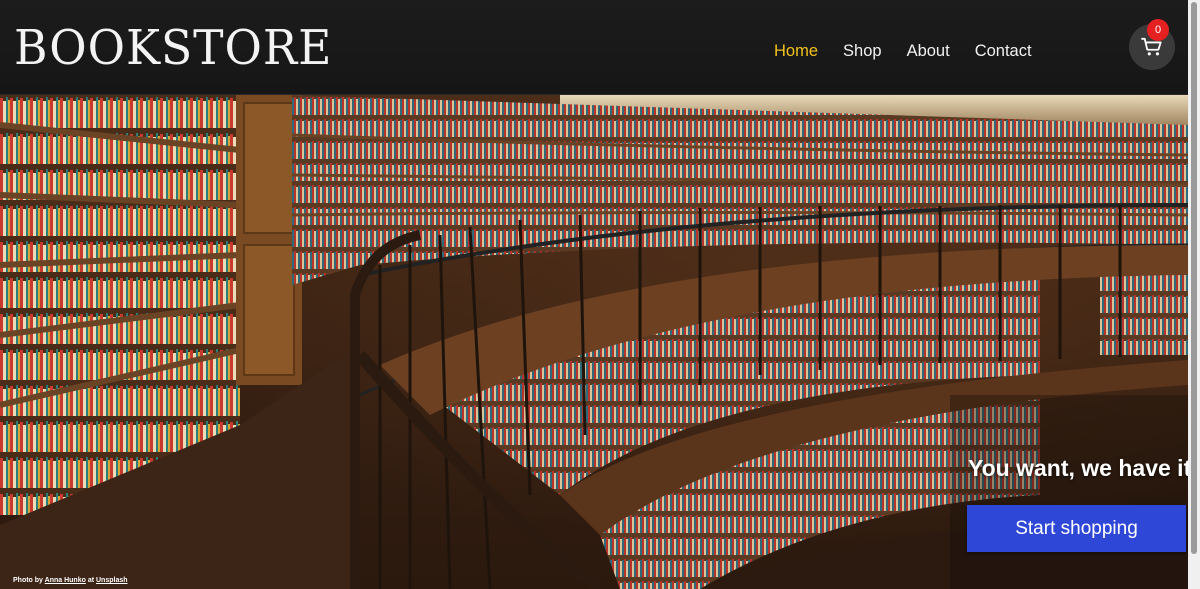 The width and height of the screenshot is (1200, 589). I want to click on site-logo: BOOKSTORE, so click(173, 48).